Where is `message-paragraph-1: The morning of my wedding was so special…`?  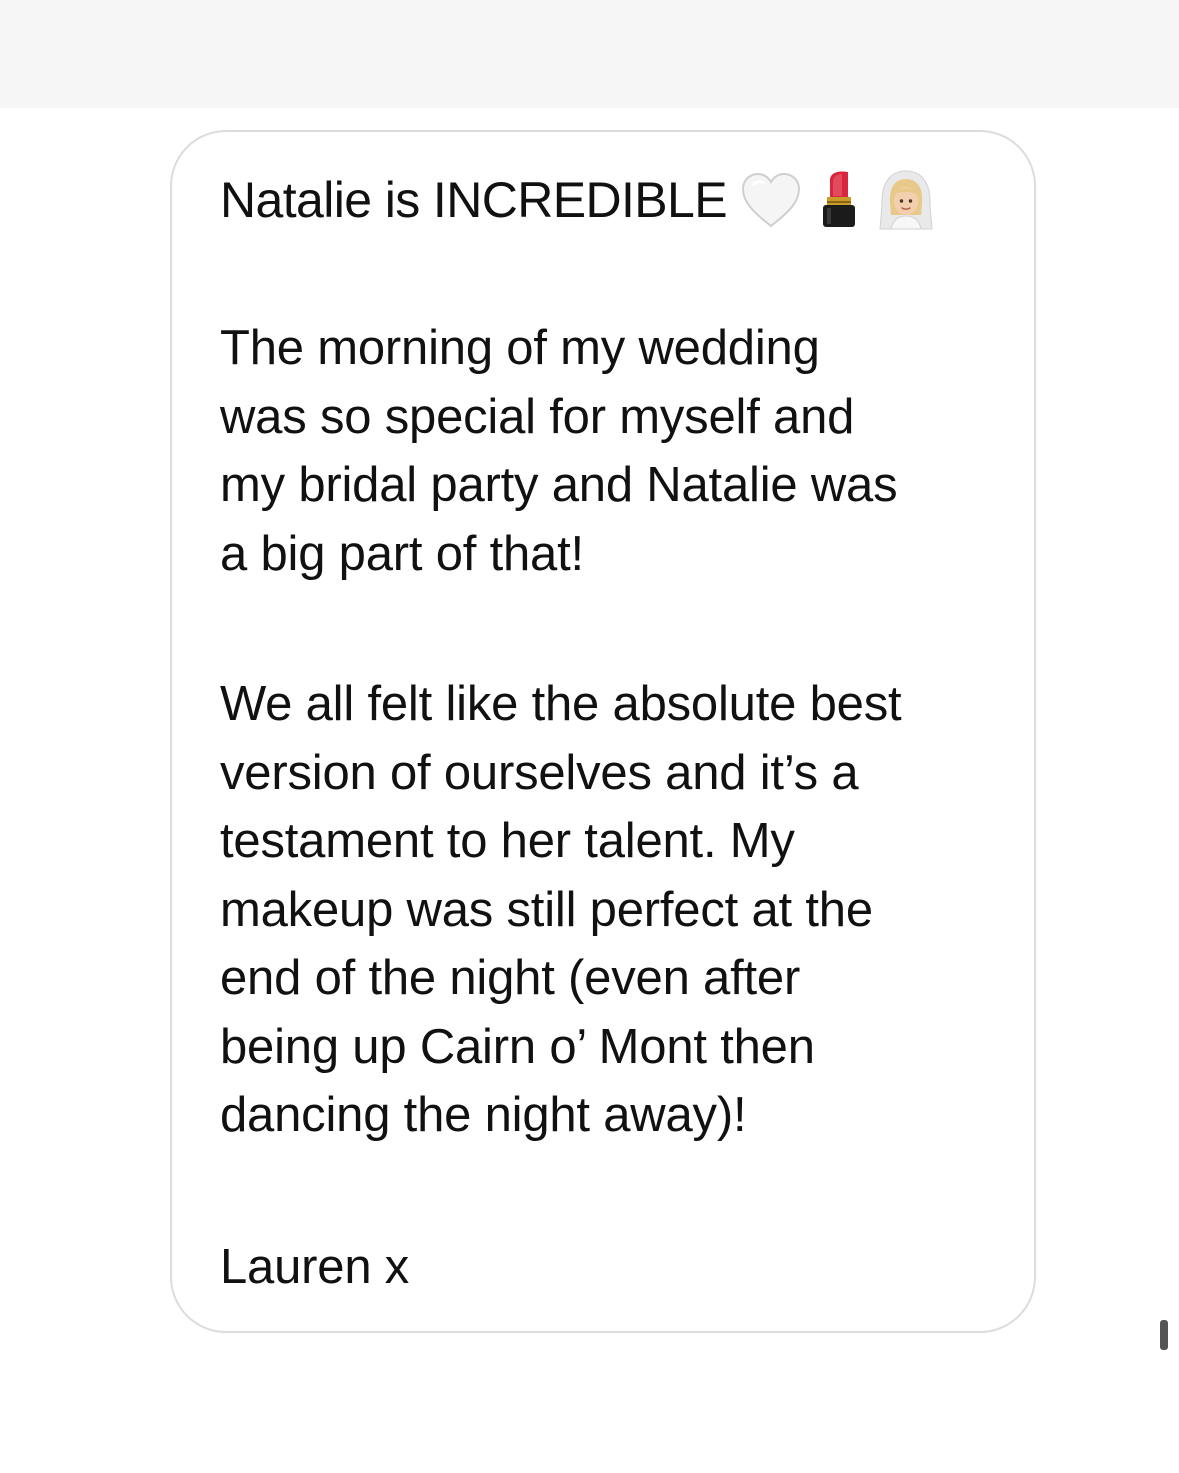 message-paragraph-1: The morning of my wedding was so special… is located at coordinates (559, 451).